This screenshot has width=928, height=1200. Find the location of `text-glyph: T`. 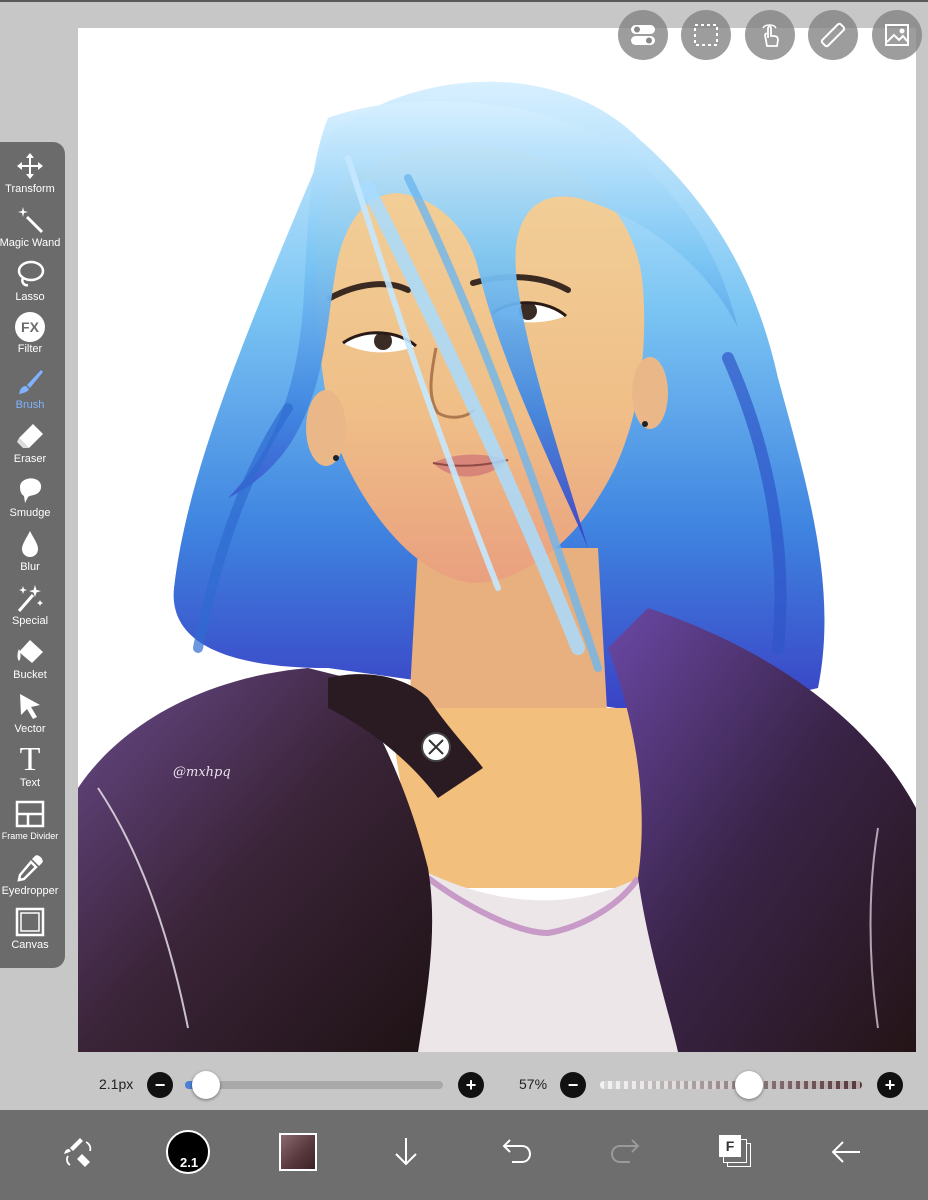

text-glyph: T is located at coordinates (30, 759).